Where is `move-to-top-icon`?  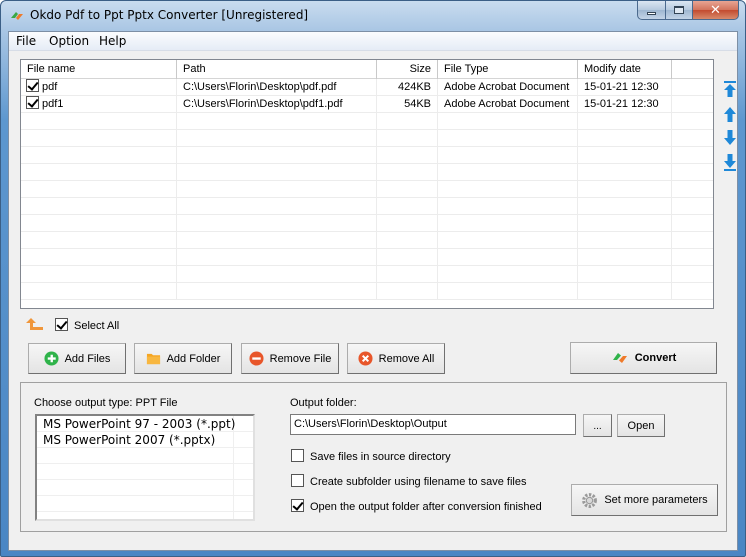
move-to-top-icon is located at coordinates (730, 89).